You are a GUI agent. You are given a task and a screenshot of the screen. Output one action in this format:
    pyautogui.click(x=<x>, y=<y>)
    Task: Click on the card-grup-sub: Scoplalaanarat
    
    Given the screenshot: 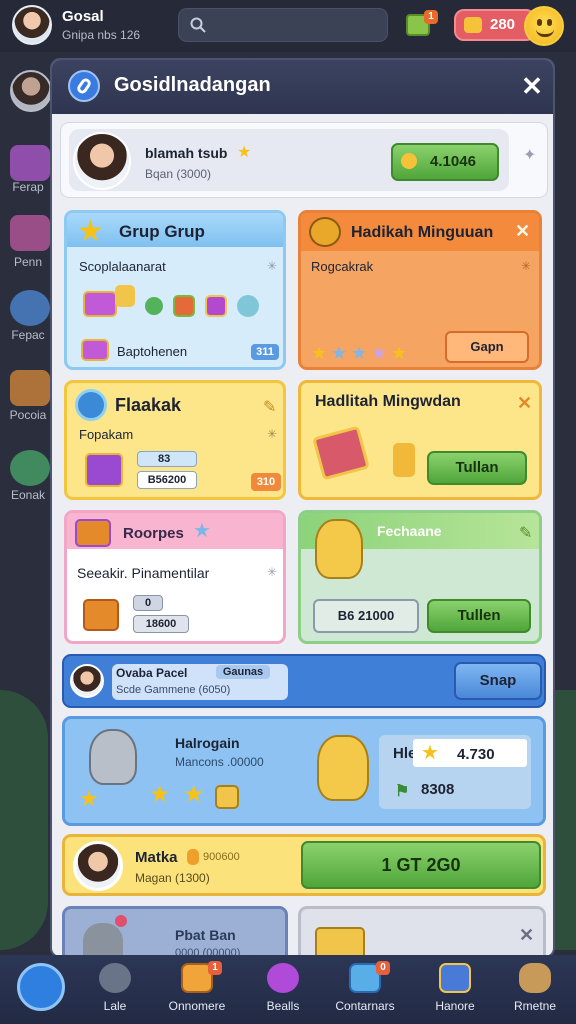 What is the action you would take?
    pyautogui.click(x=122, y=266)
    